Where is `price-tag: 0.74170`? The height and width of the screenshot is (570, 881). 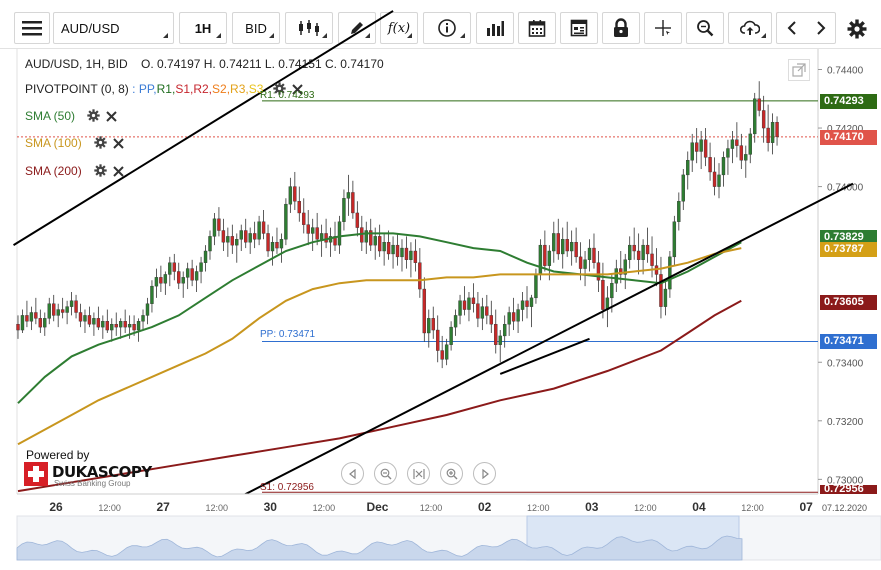
price-tag: 0.74170 is located at coordinates (848, 137).